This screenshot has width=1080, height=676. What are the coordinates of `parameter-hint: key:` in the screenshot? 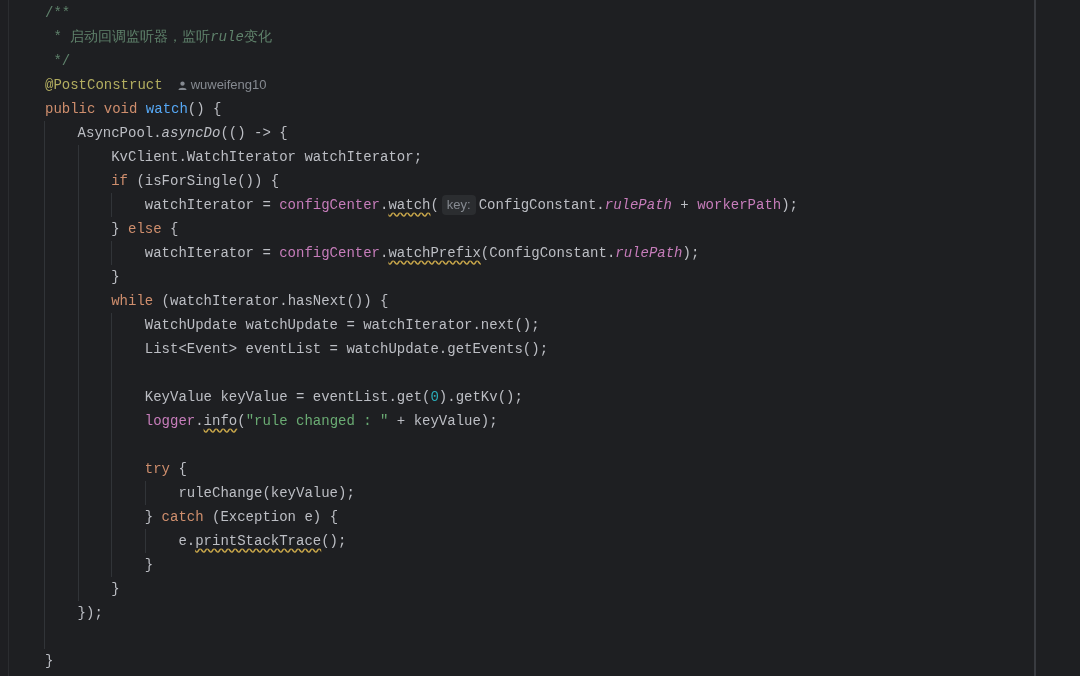 It's located at (458, 205).